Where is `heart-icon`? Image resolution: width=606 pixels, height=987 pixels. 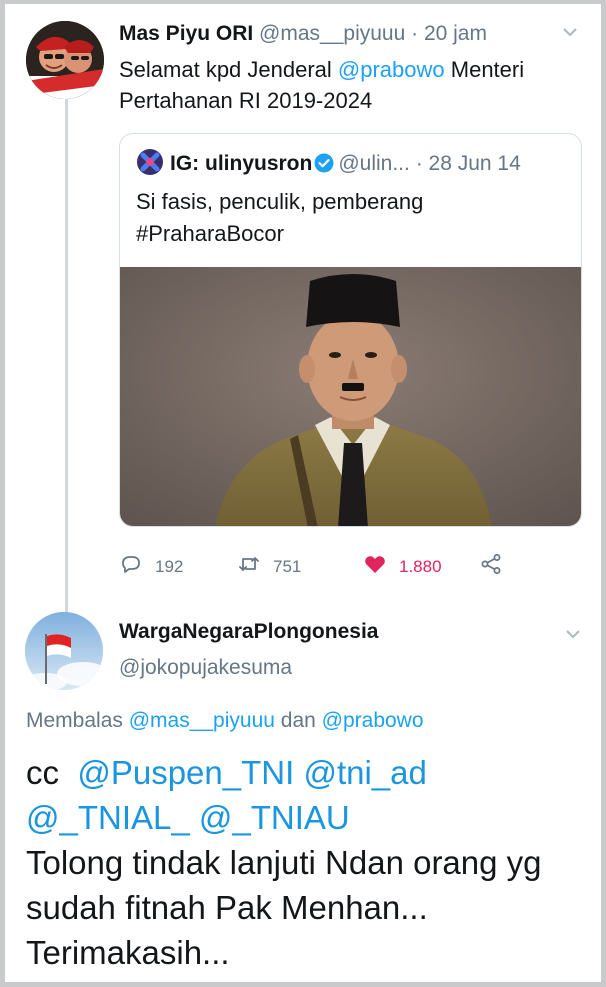 heart-icon is located at coordinates (375, 566).